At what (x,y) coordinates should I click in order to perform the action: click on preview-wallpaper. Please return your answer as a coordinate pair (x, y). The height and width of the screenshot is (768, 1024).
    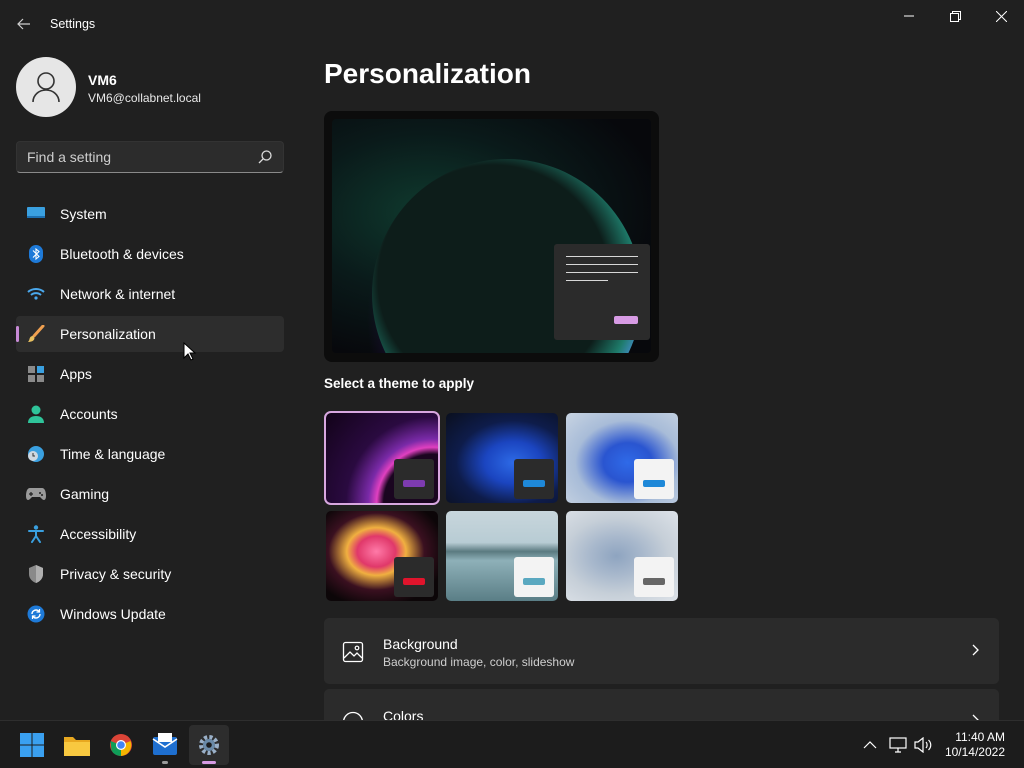
    Looking at the image, I should click on (491, 236).